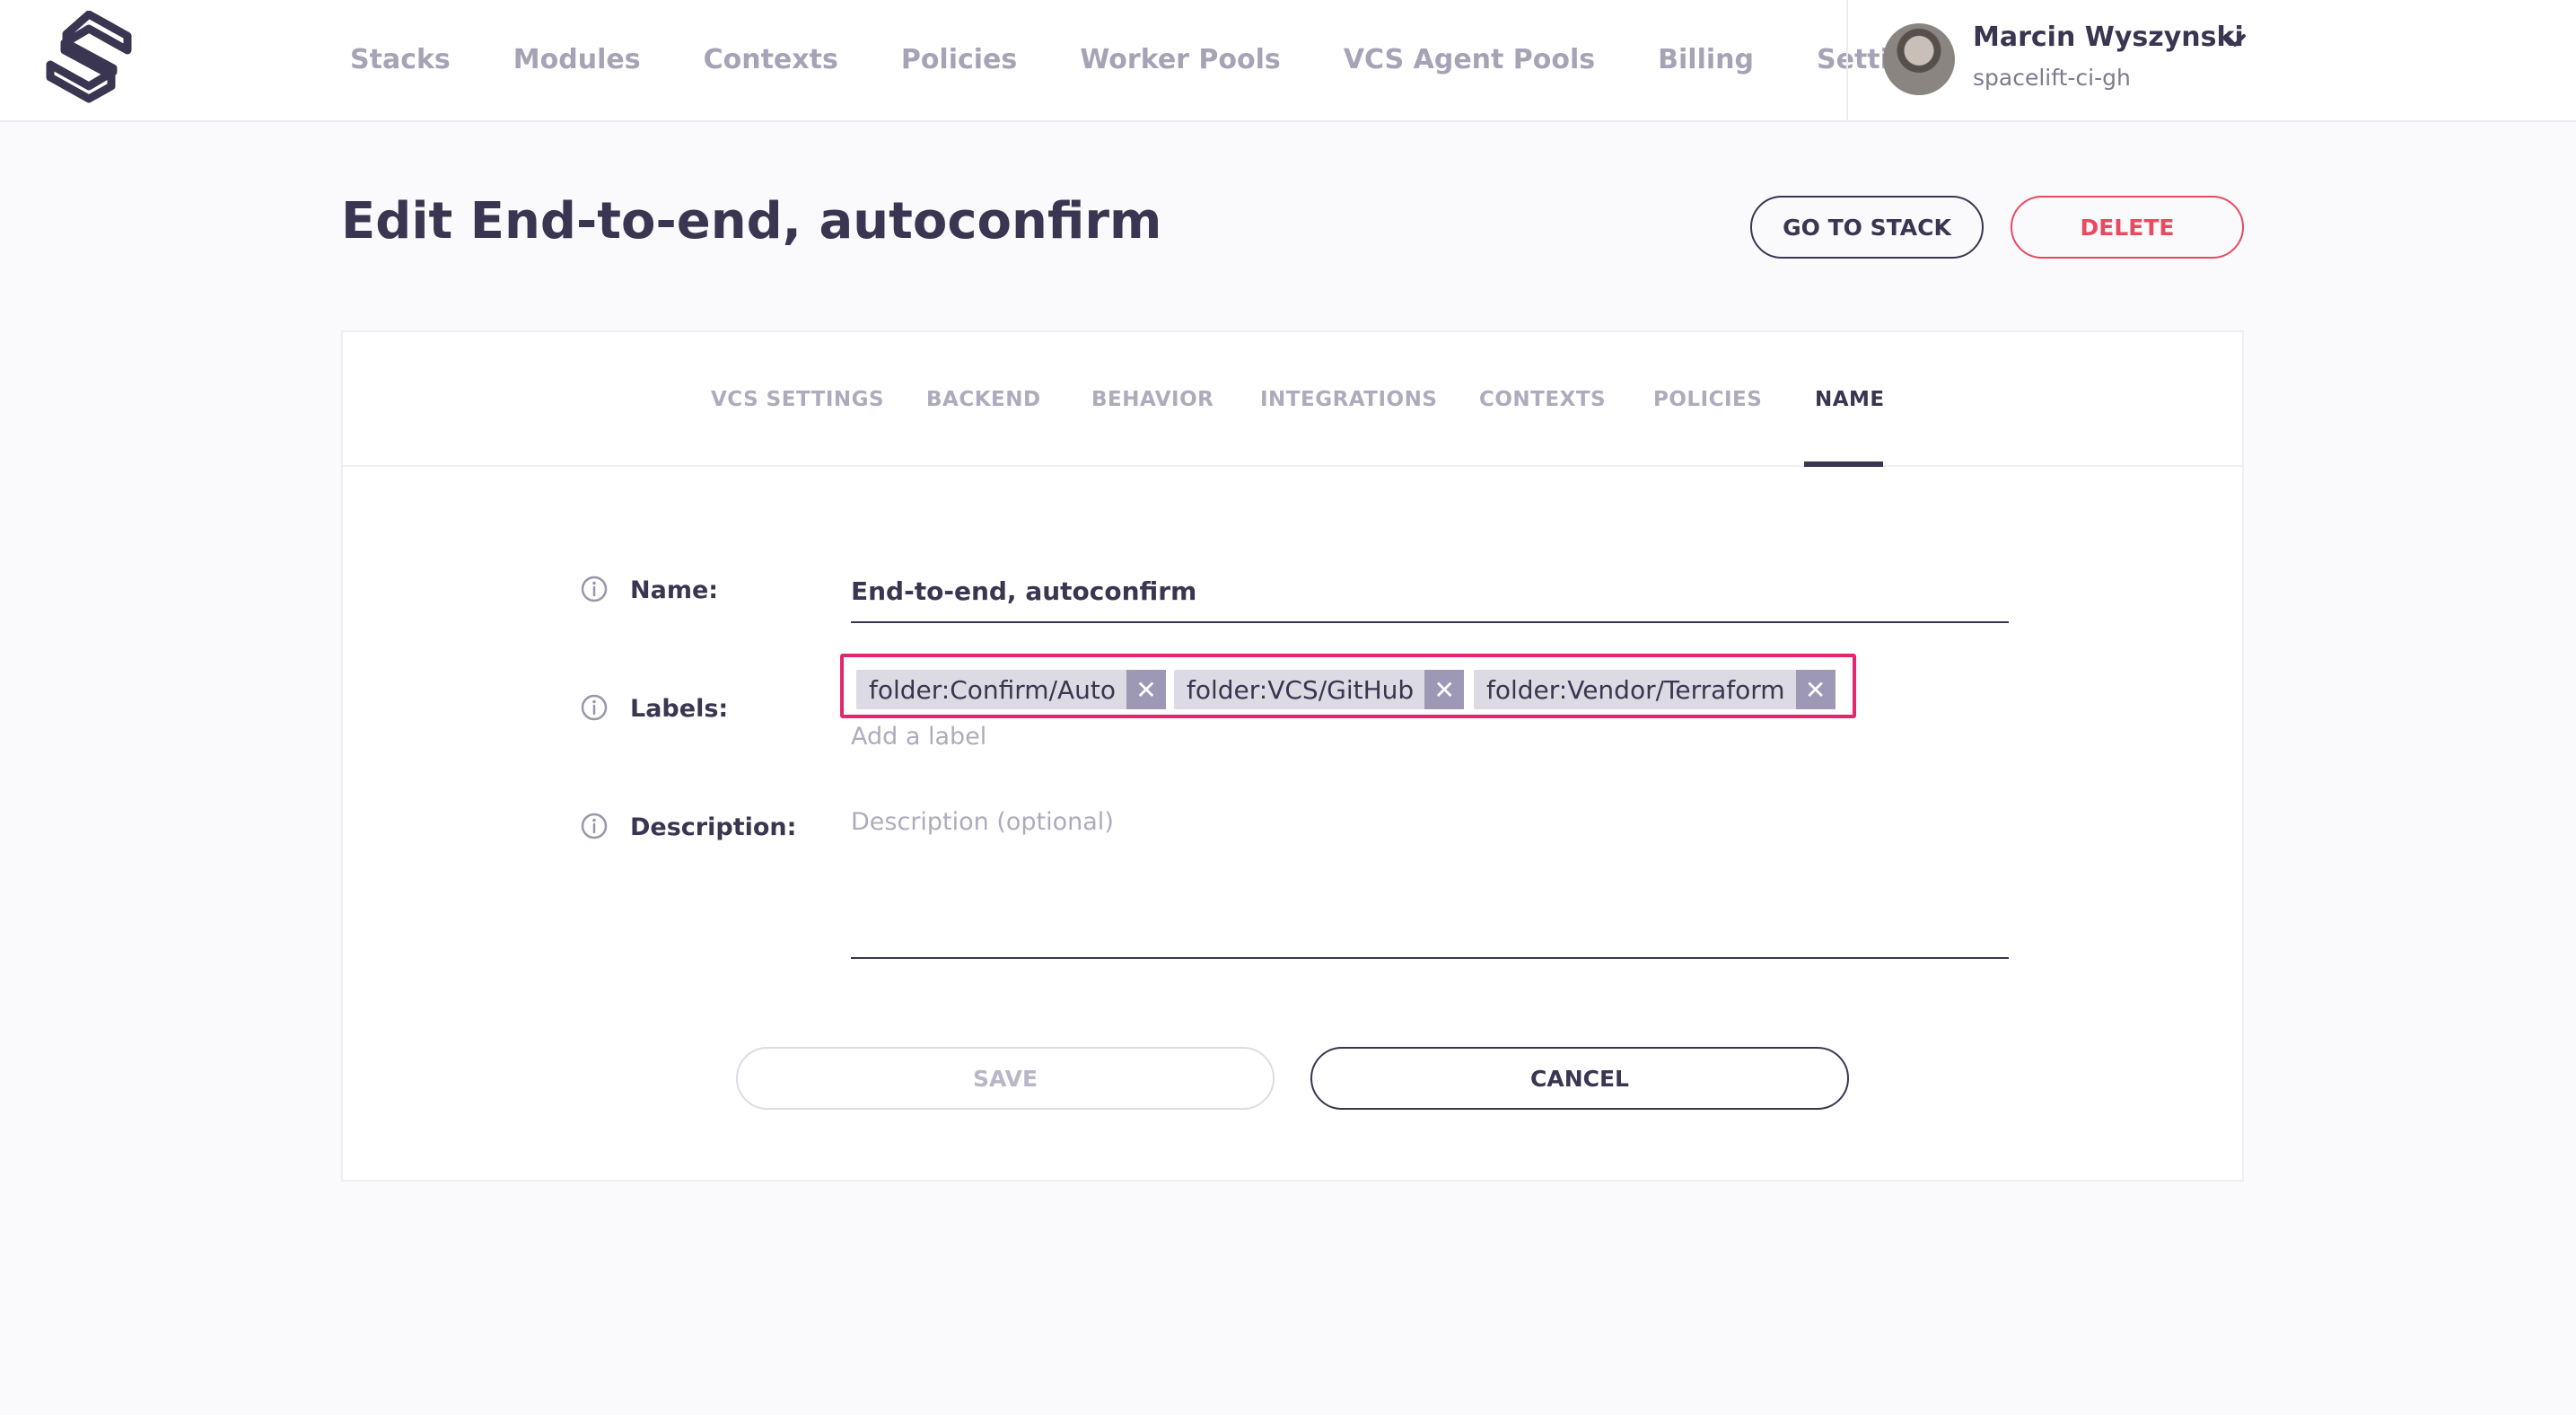  Describe the element at coordinates (983, 400) in the screenshot. I see `tab-backend: BACKEND` at that location.